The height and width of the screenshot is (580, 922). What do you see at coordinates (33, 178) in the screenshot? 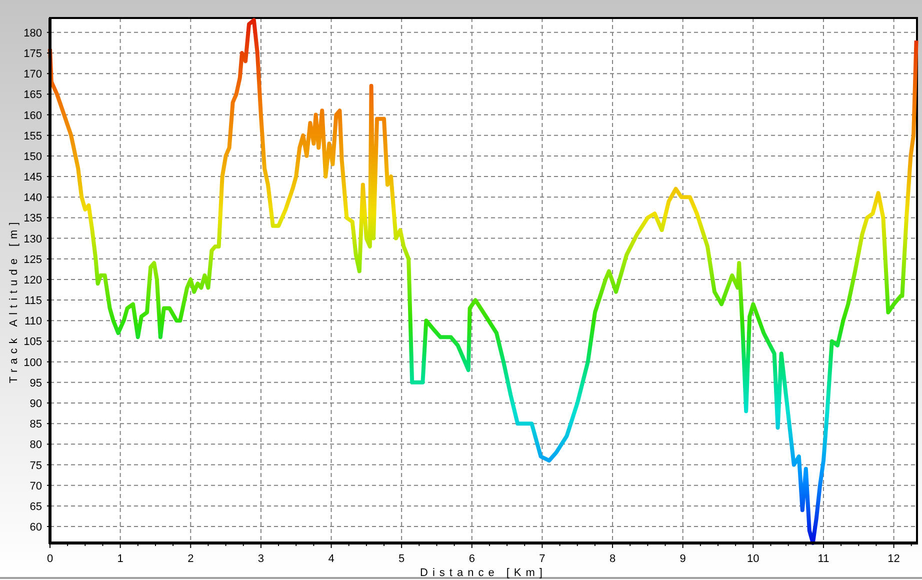
I see `tick-label: 145` at bounding box center [33, 178].